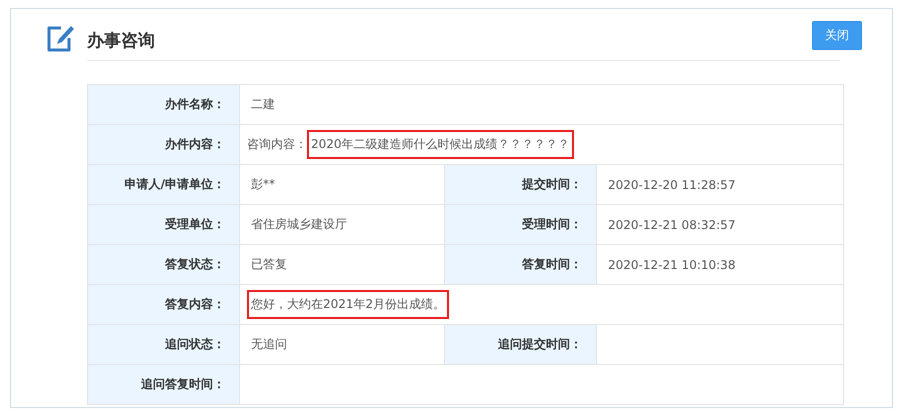  Describe the element at coordinates (671, 225) in the screenshot. I see `field-value: 2020-12-21 08:32:57` at that location.